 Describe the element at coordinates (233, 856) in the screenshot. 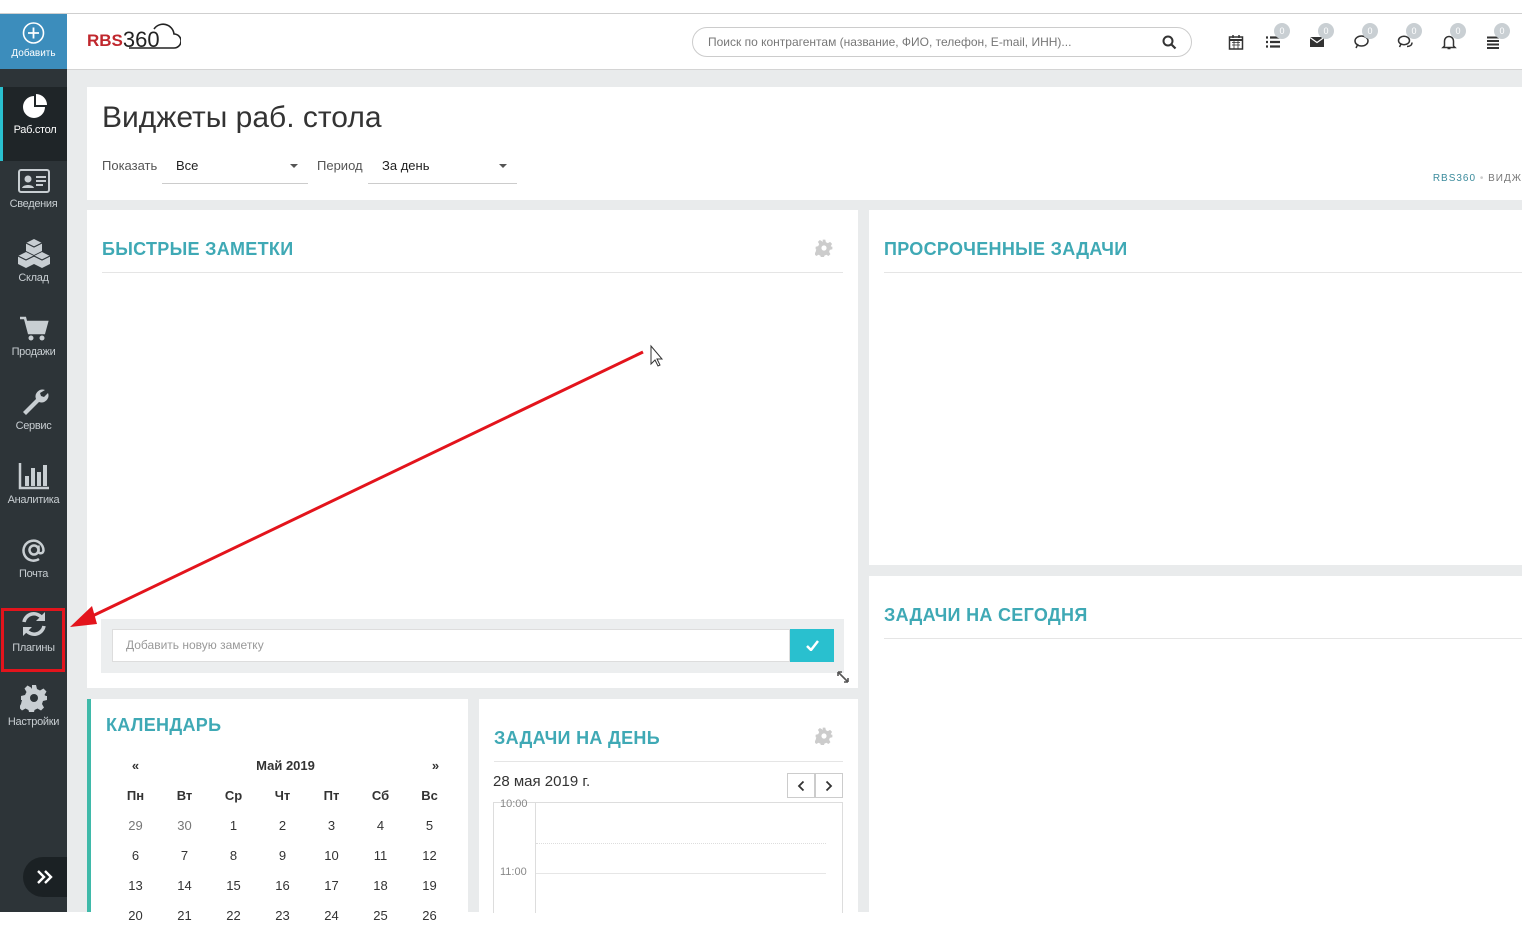

I see `calendar-day: 8` at that location.